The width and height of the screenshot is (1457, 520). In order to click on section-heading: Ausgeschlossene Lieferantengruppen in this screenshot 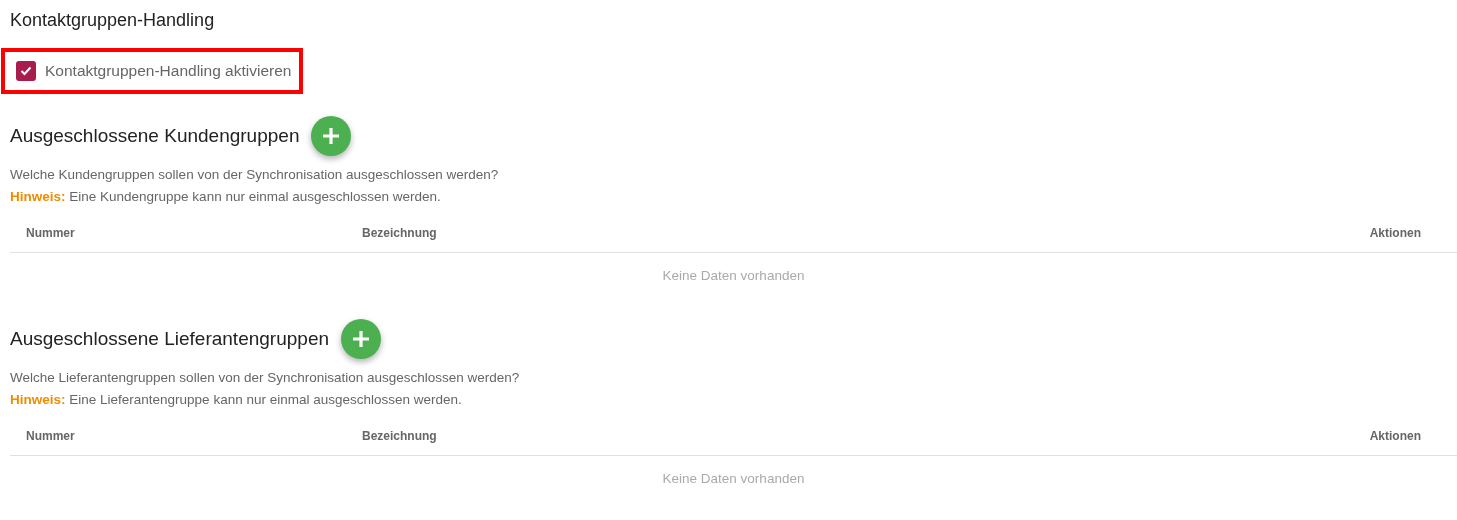, I will do `click(169, 339)`.